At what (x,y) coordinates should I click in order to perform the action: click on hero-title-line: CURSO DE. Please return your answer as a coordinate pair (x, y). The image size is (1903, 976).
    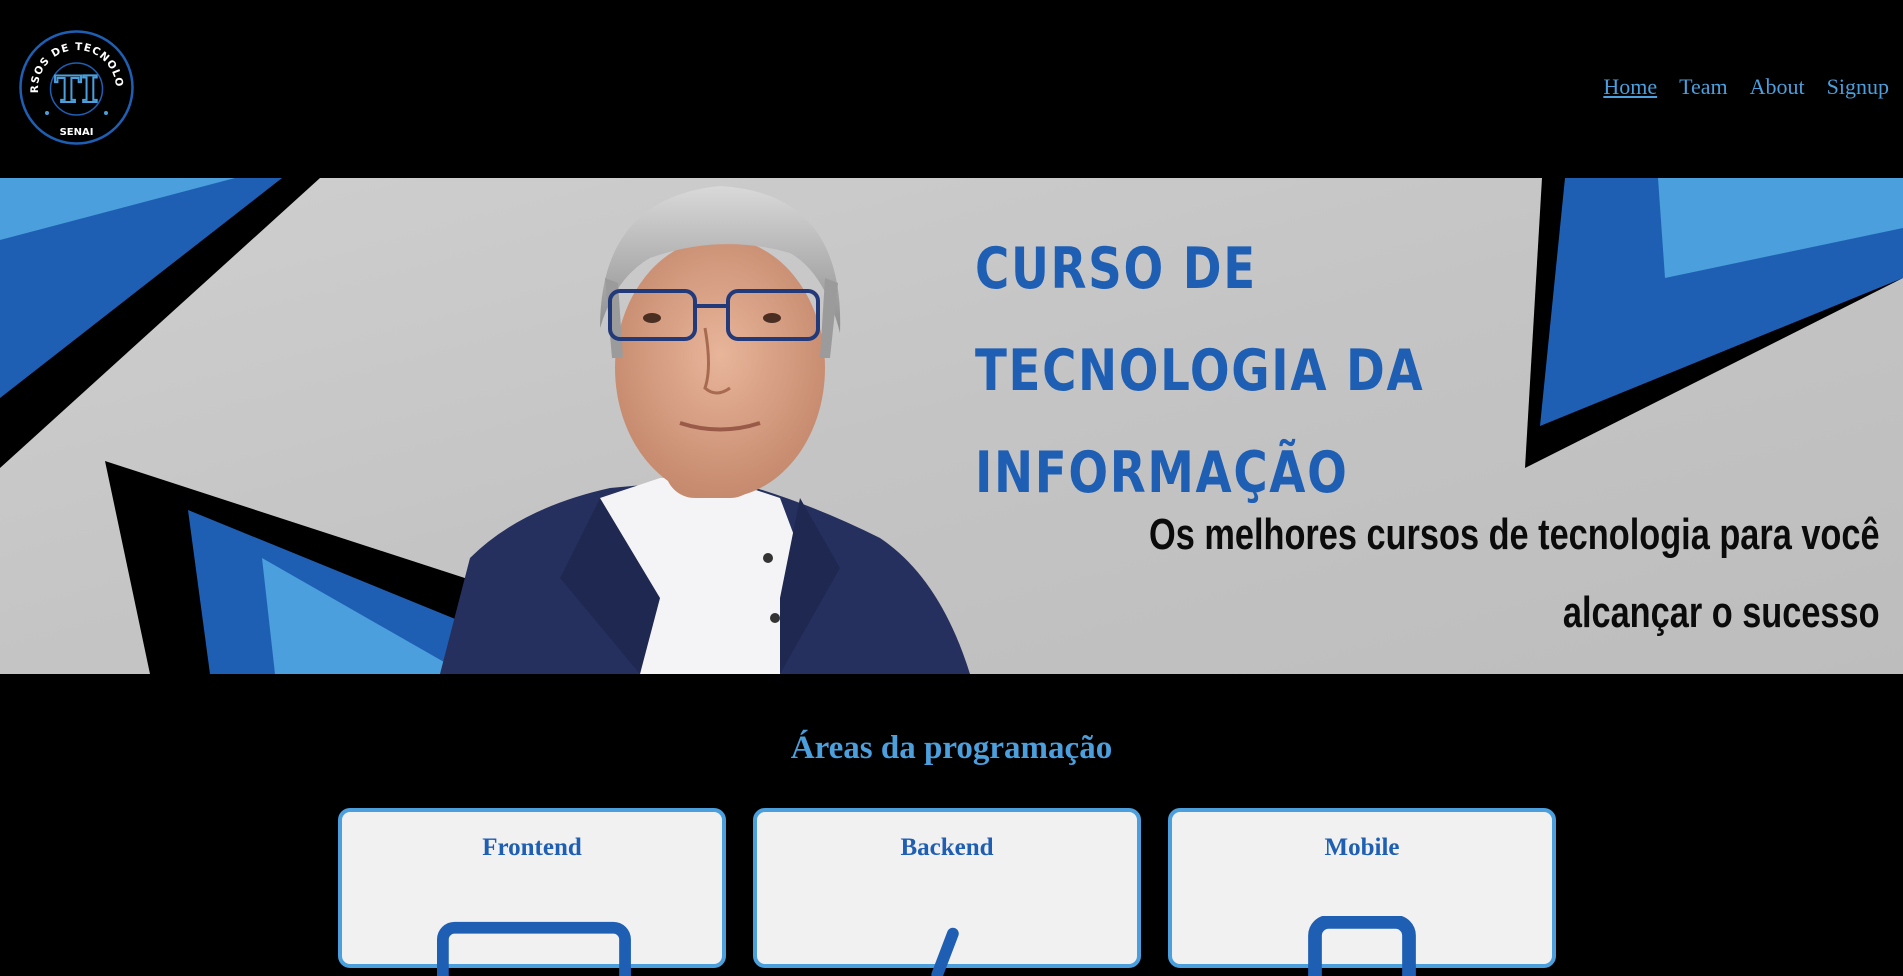
    Looking at the image, I should click on (1116, 269).